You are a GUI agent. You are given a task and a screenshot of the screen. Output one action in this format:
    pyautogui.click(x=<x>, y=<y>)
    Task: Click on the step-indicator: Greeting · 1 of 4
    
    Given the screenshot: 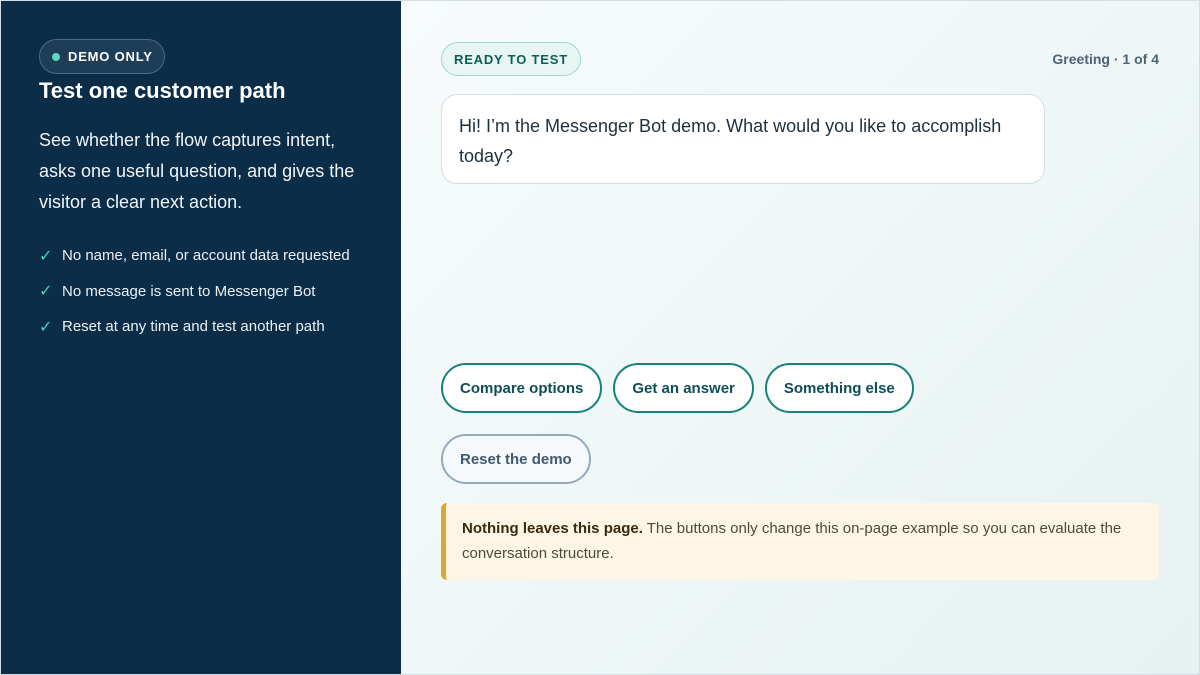 What is the action you would take?
    pyautogui.click(x=1105, y=59)
    